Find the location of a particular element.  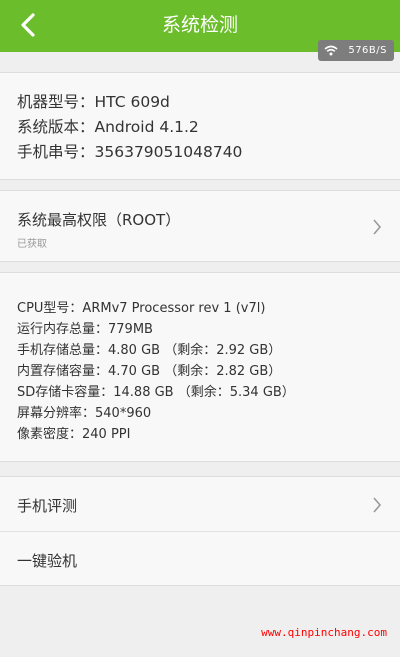

cpu-model: CPU型号：ARMv7 Processor rev 1 (v7l) is located at coordinates (141, 308).